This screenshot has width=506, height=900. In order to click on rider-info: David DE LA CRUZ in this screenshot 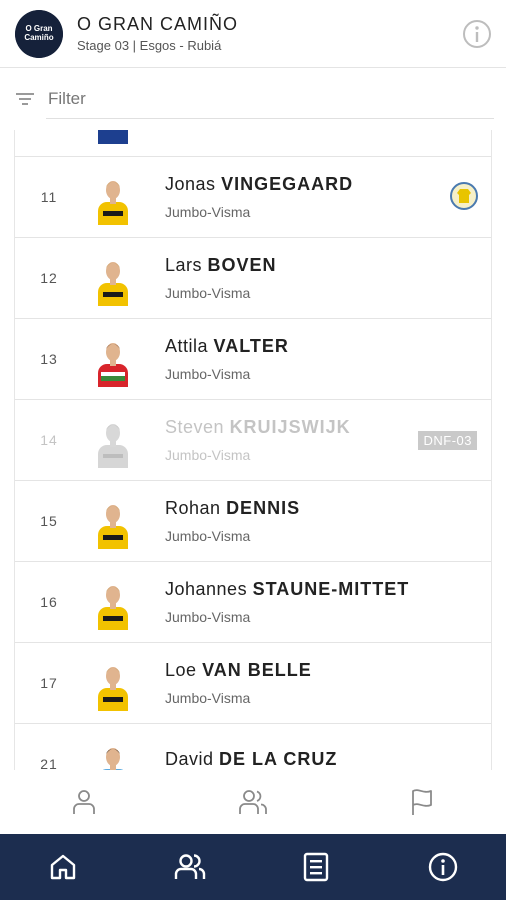, I will do `click(328, 759)`.